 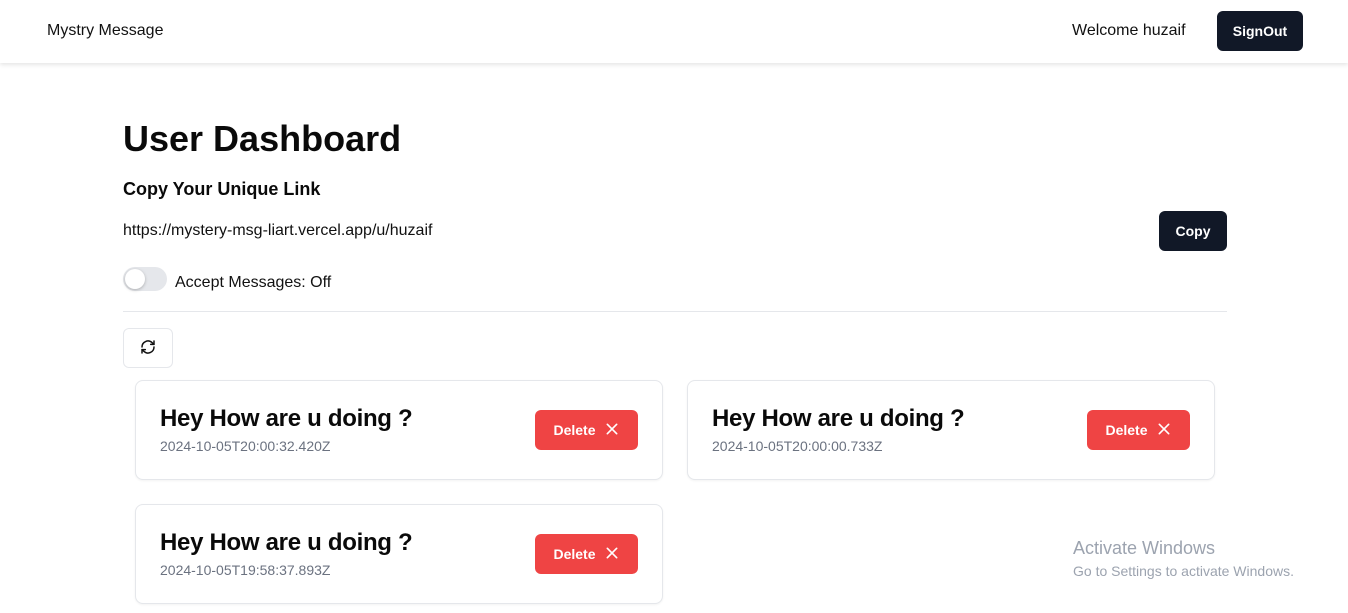 What do you see at coordinates (245, 570) in the screenshot?
I see `message-date: 2024-10-05T19:58:37.893Z` at bounding box center [245, 570].